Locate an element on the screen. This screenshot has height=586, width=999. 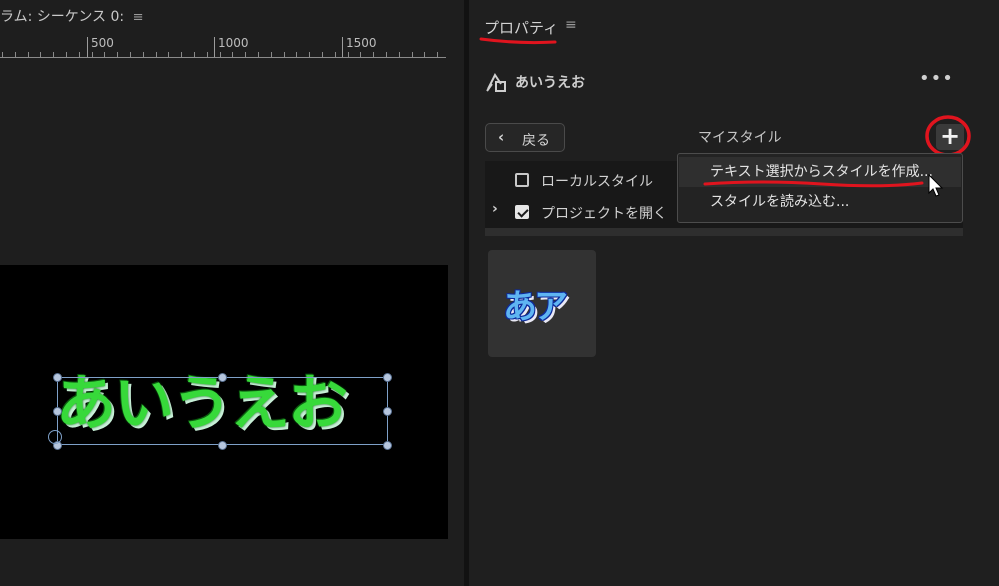
ruler-label: 500 is located at coordinates (102, 43).